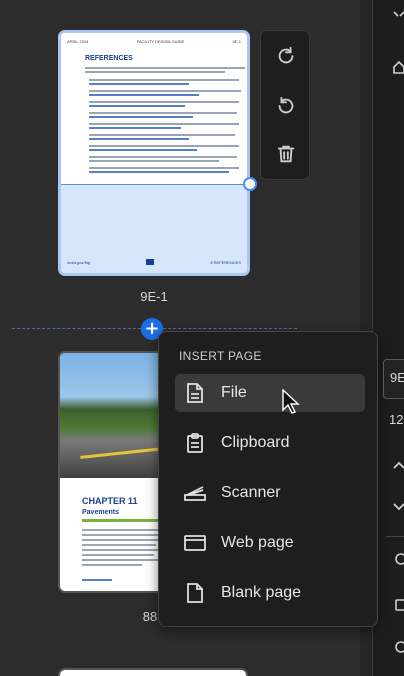 Image resolution: width=404 pixels, height=676 pixels. What do you see at coordinates (160, 41) in the screenshot?
I see `page-header-center: FACILITY DESIGN GUIDE` at bounding box center [160, 41].